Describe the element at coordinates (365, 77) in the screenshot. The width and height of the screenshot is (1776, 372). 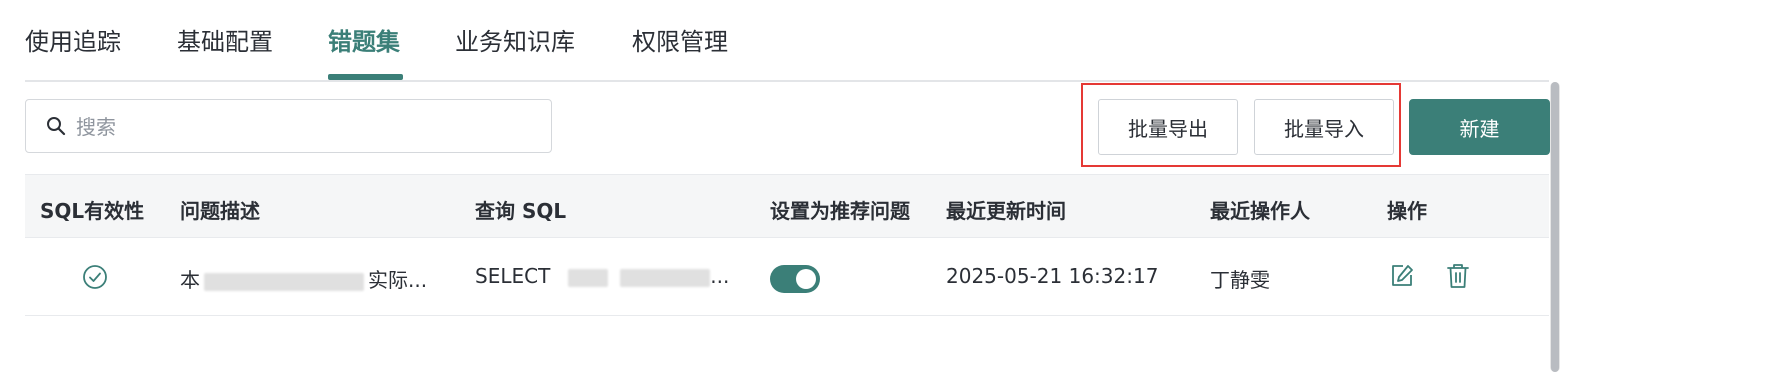
I see `active-tab-indicator` at that location.